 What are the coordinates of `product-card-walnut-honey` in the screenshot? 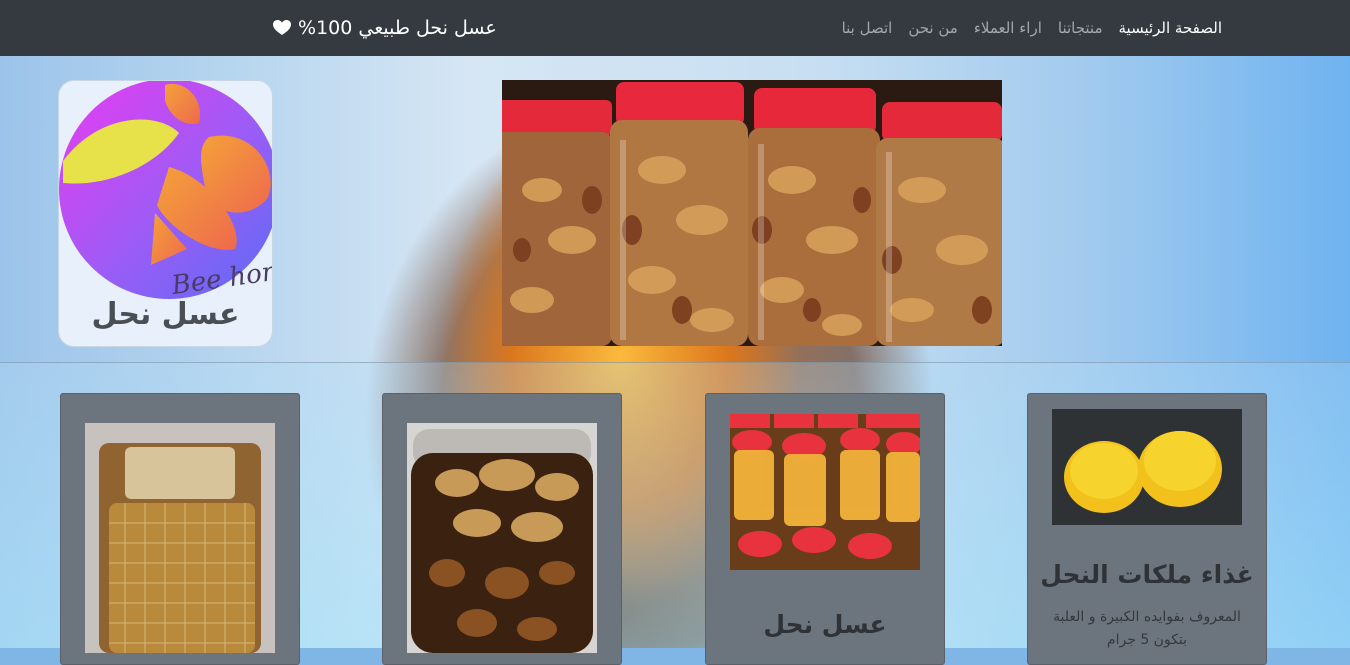 It's located at (502, 529).